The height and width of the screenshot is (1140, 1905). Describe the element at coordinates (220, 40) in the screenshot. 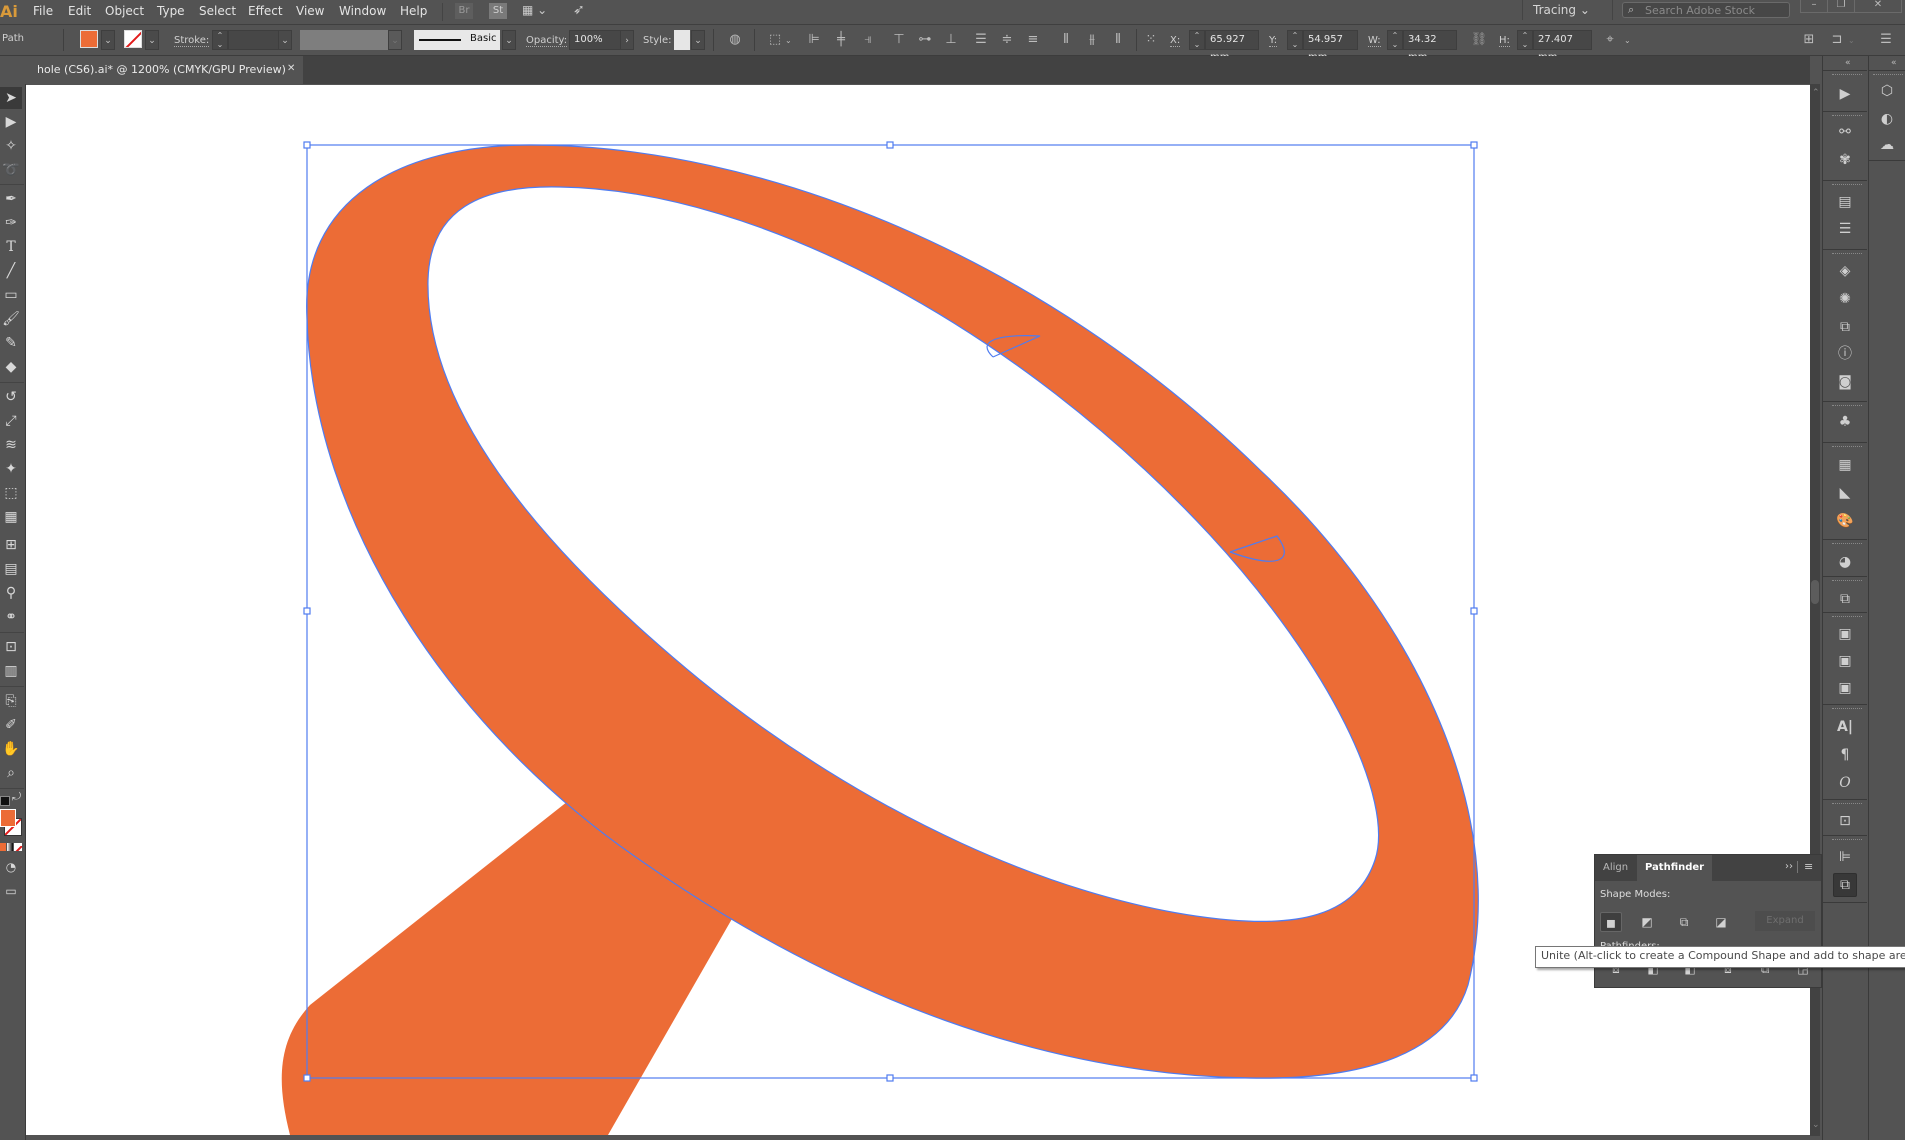

I see `stroke-weight-stepper: ⌃ ⌄` at that location.